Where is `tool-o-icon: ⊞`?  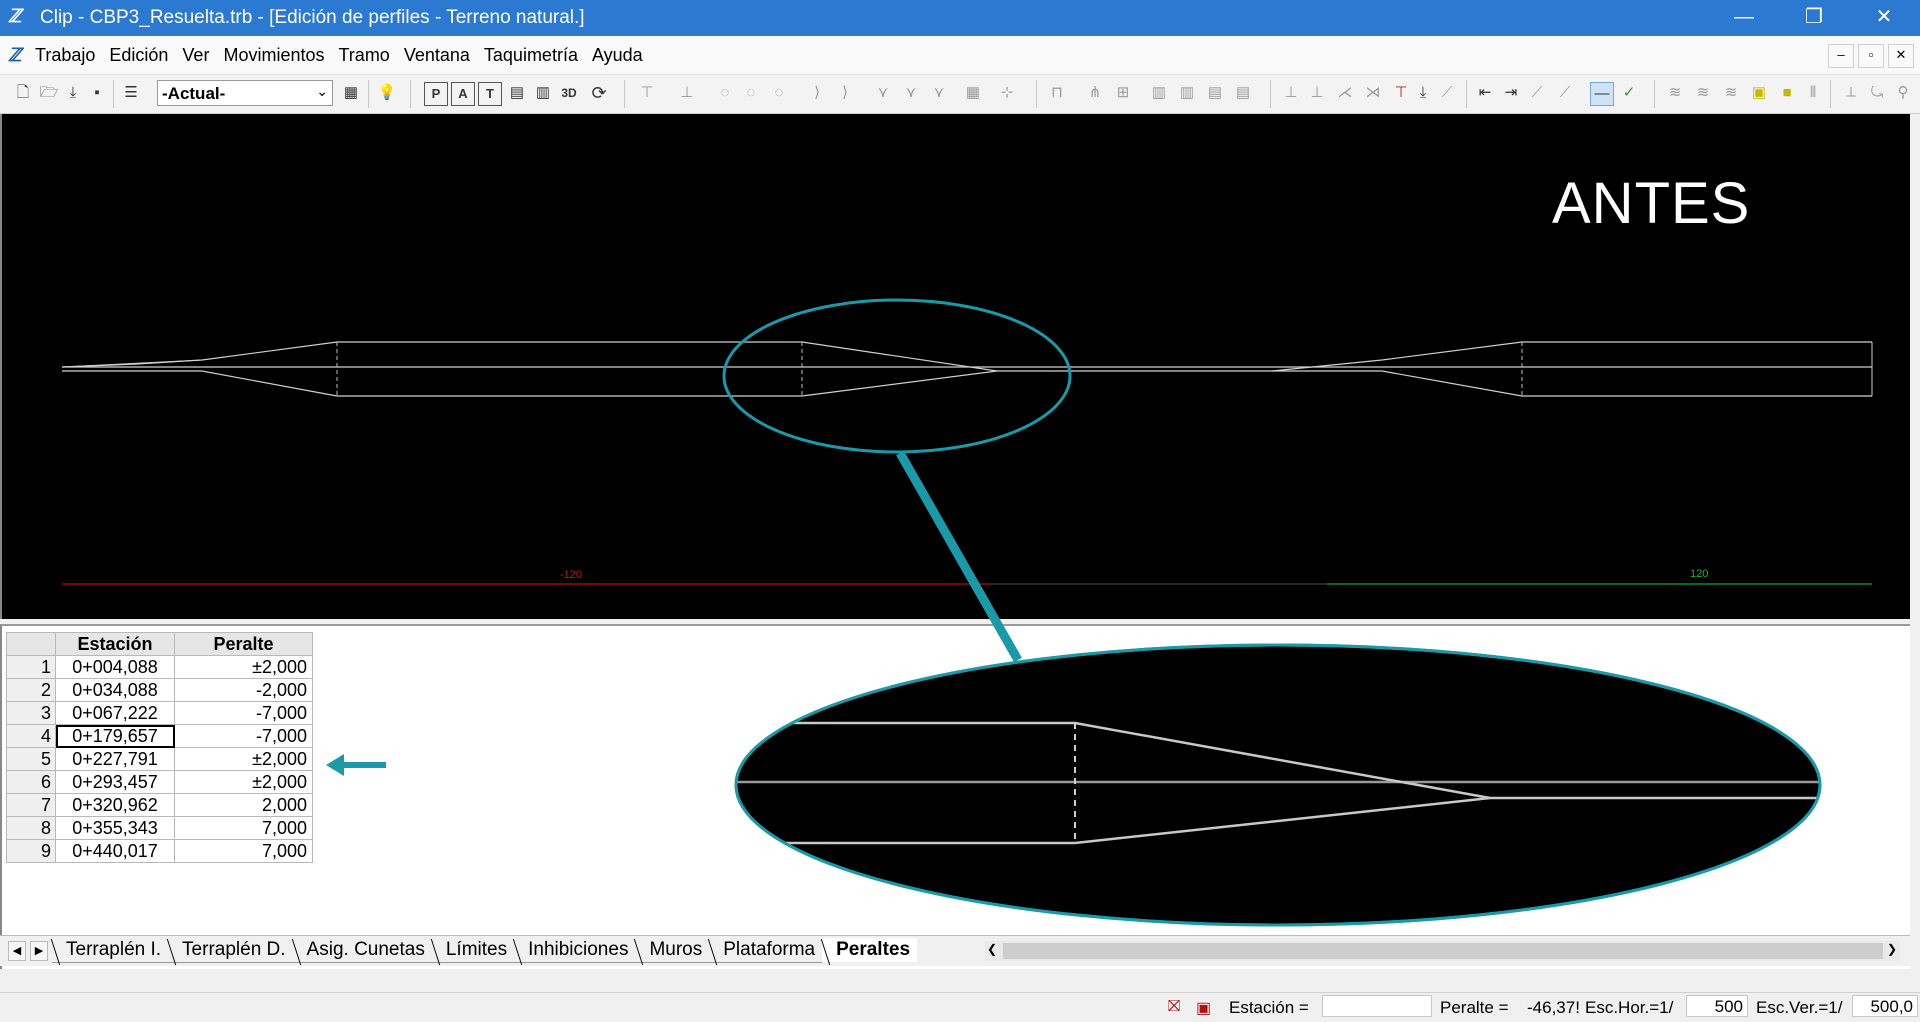
tool-o-icon: ⊞ is located at coordinates (1123, 93).